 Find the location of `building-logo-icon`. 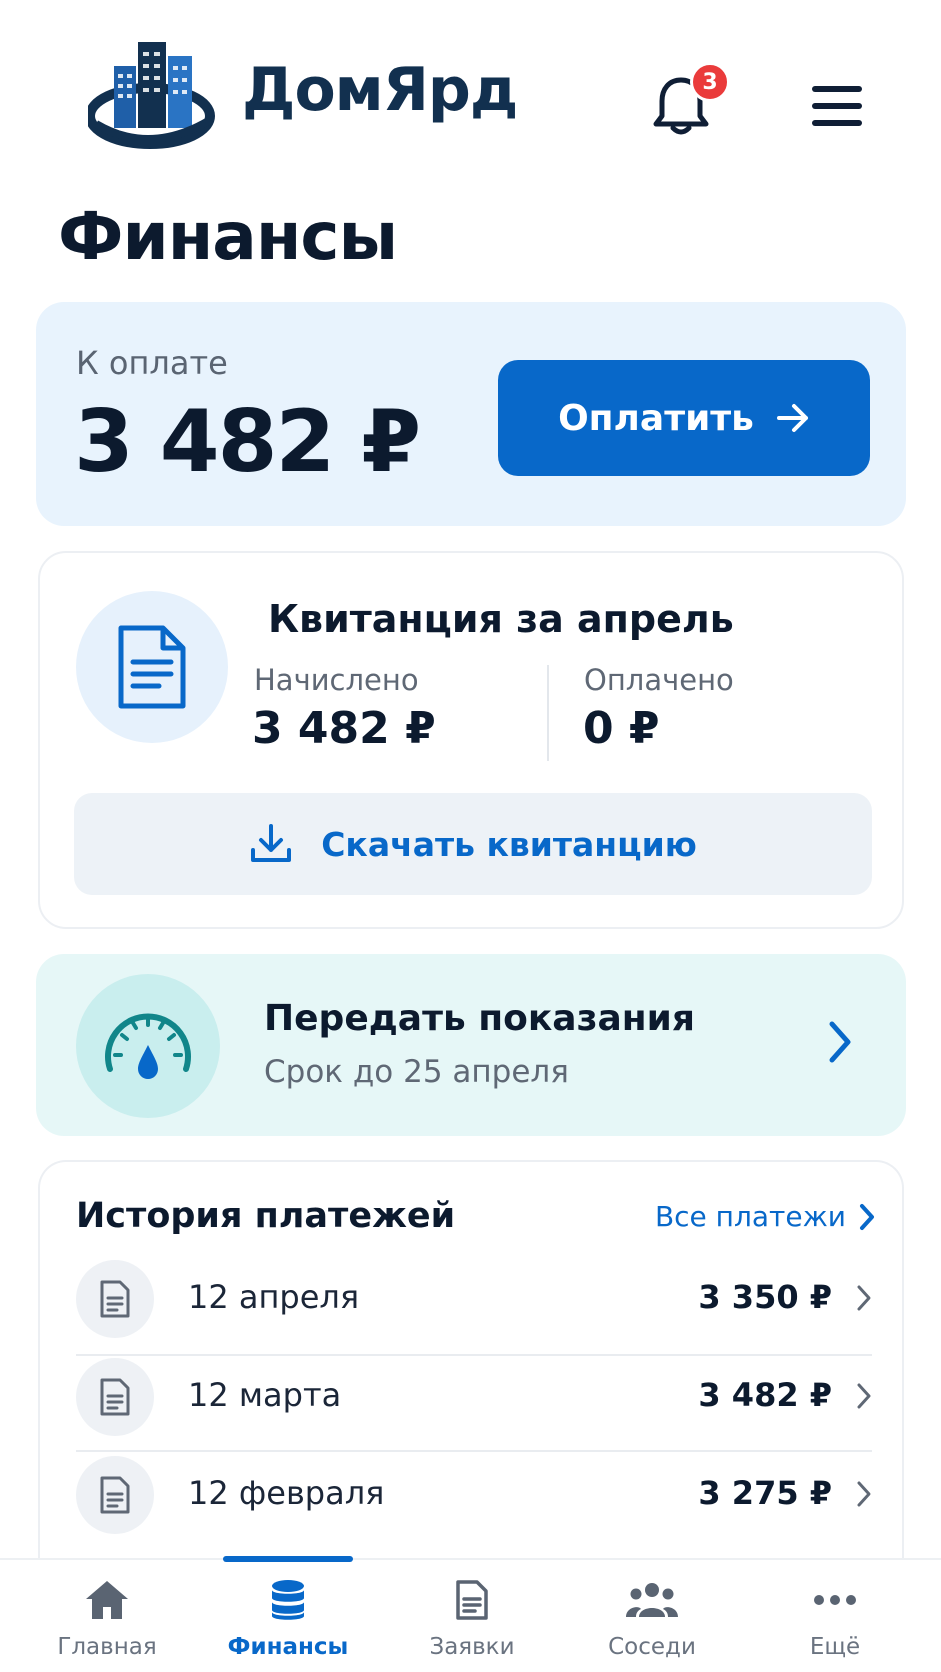

building-logo-icon is located at coordinates (151, 95).